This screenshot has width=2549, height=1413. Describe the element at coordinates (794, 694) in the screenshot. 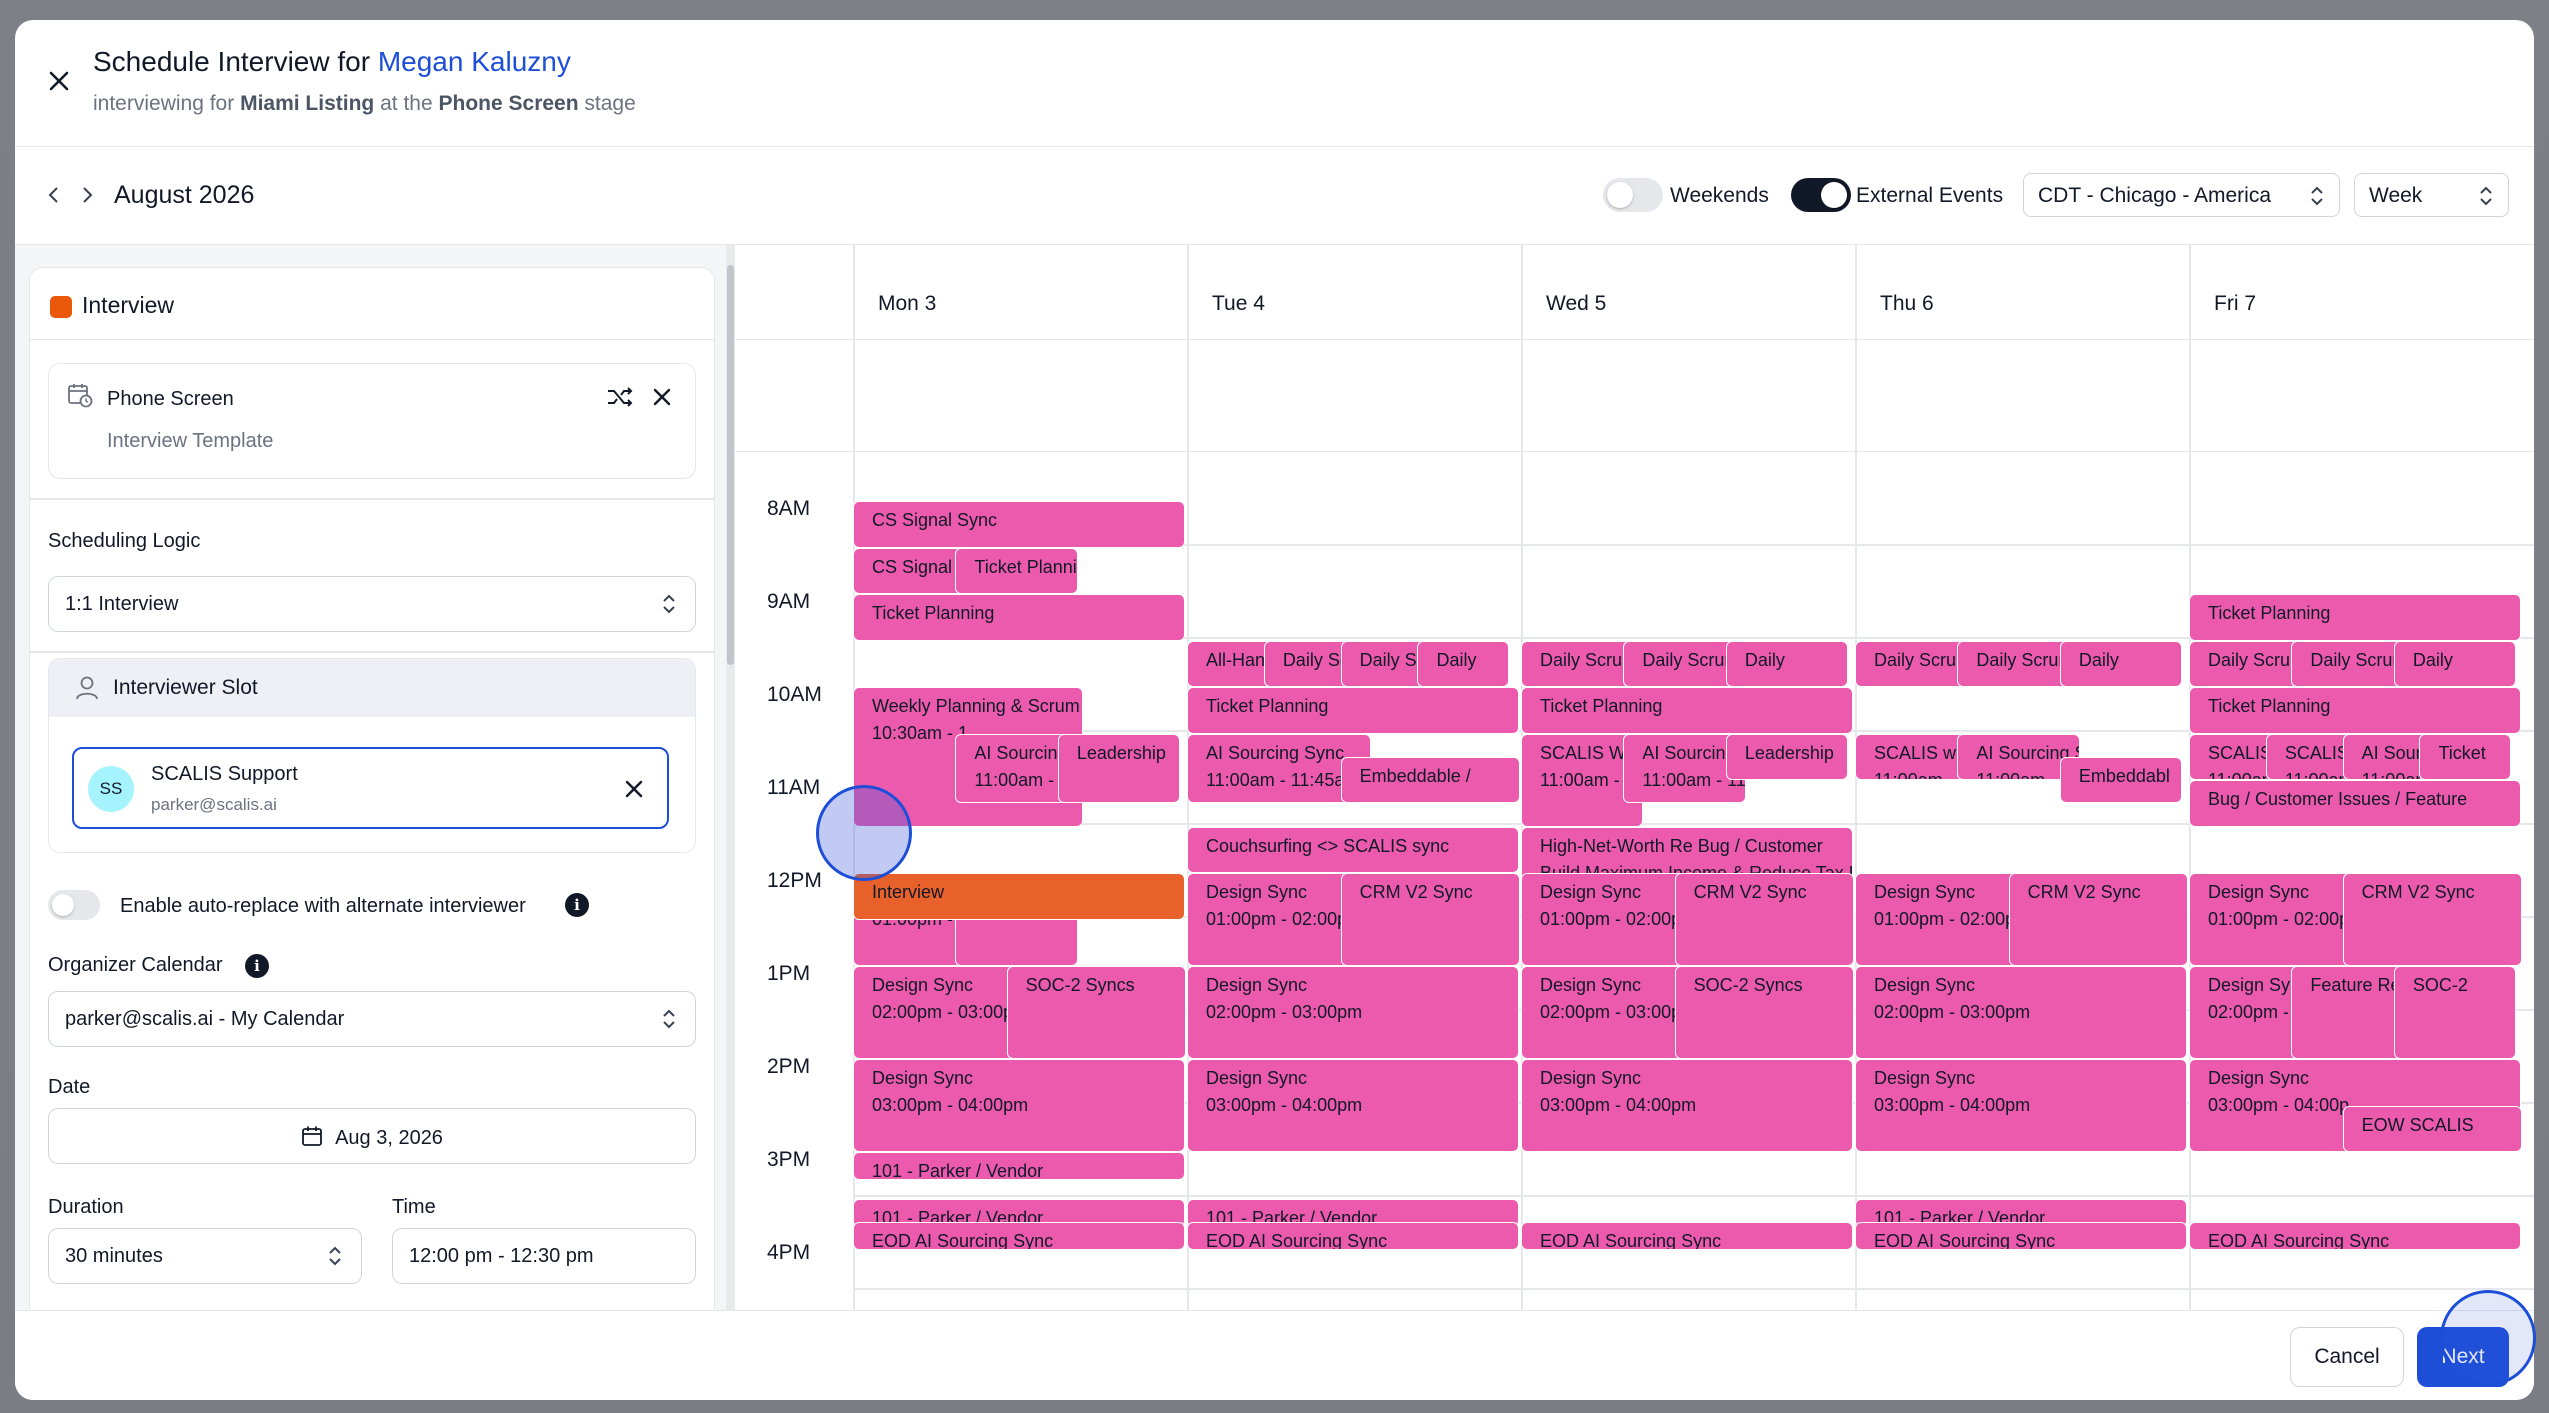

I see `hour-label-10am: 10AM` at that location.